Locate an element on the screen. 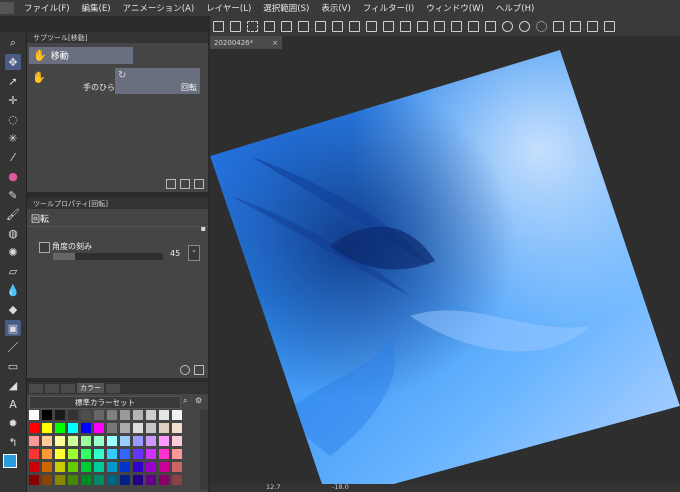  pencil-tool-icon: ✎ is located at coordinates (13, 195).